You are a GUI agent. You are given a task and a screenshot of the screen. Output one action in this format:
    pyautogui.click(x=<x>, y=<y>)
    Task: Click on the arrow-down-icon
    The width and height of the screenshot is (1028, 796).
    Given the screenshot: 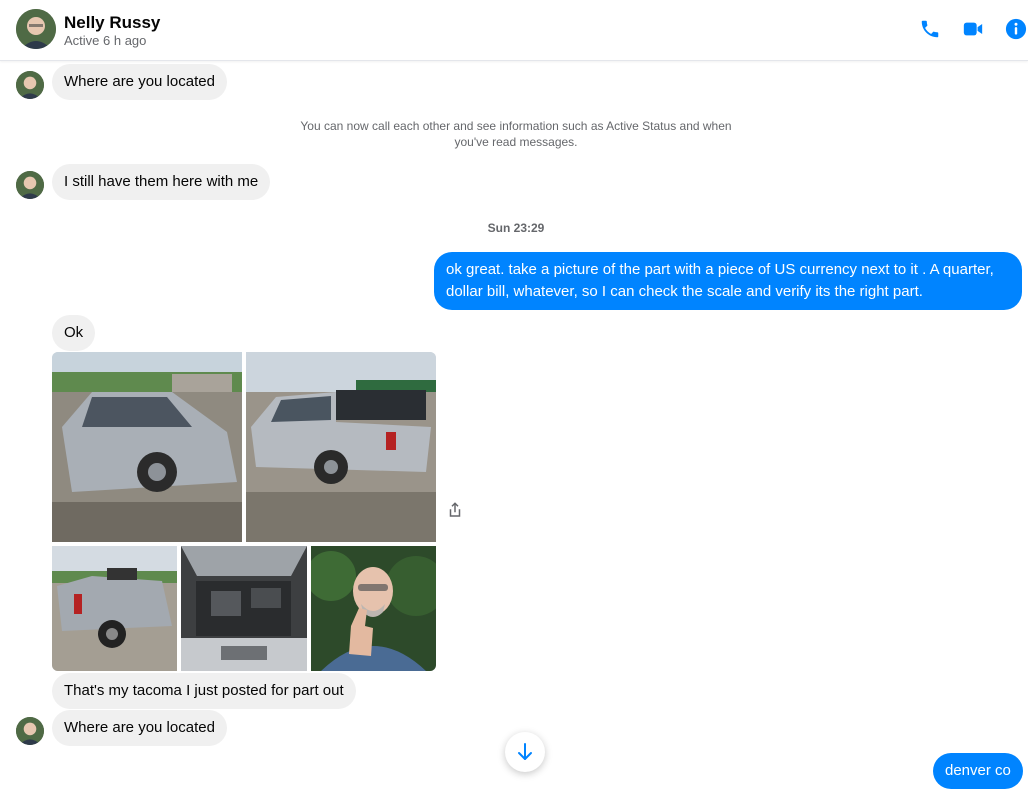 What is the action you would take?
    pyautogui.click(x=525, y=751)
    